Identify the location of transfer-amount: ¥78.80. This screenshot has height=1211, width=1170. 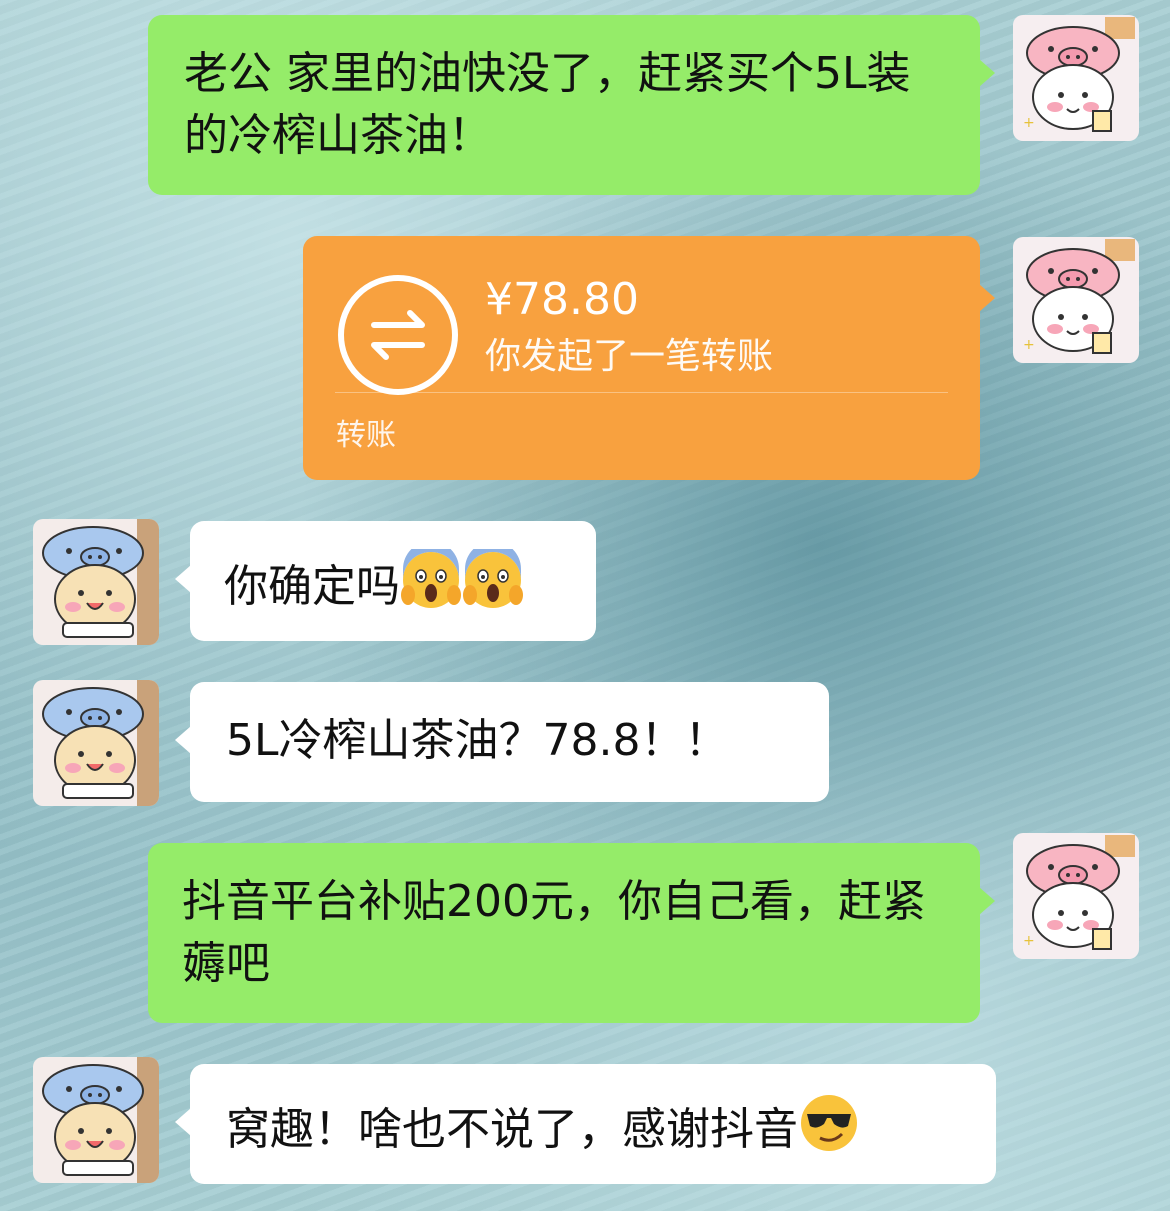
(562, 299).